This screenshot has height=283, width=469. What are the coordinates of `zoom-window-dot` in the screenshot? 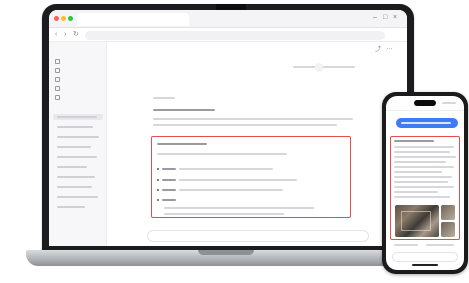 It's located at (70, 18).